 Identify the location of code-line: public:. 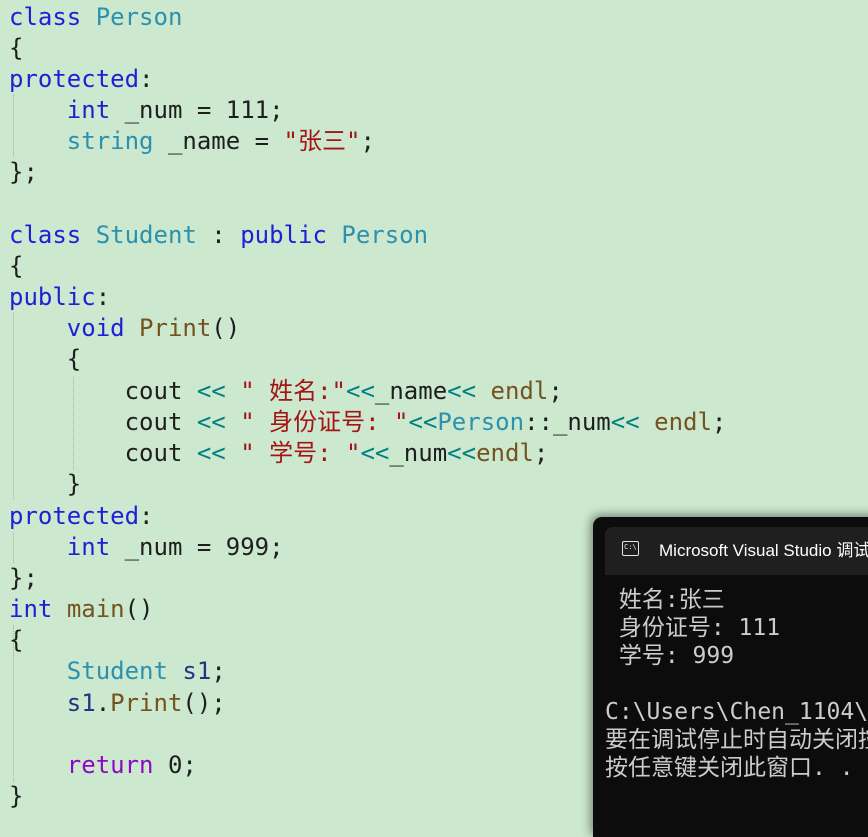
(59, 297).